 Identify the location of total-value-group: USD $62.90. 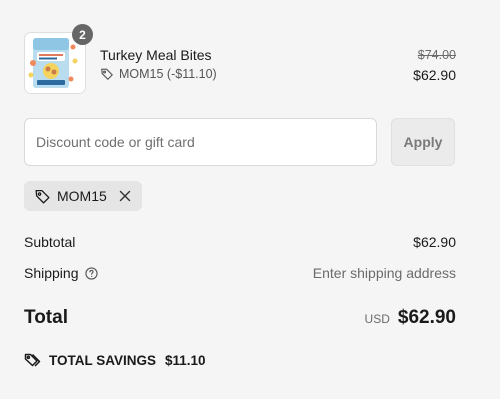
(410, 318).